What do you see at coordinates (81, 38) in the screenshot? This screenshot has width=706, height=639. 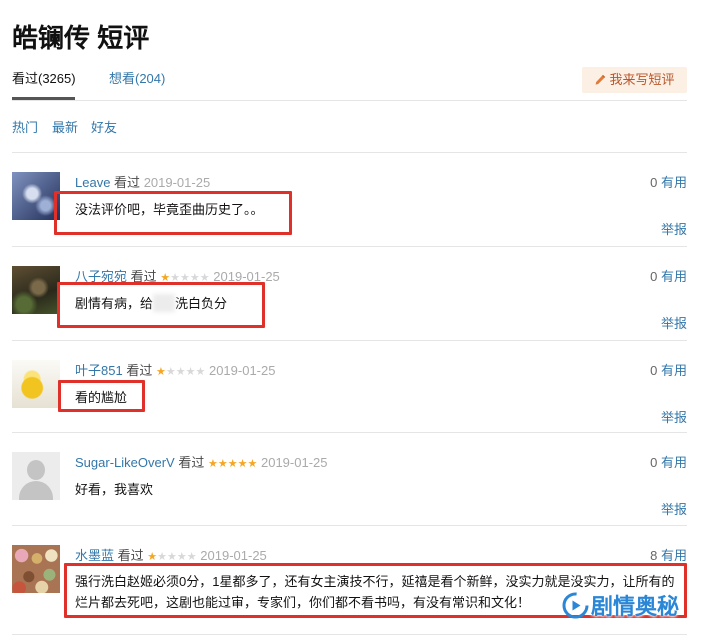 I see `page-title: 皓镧传 短评` at bounding box center [81, 38].